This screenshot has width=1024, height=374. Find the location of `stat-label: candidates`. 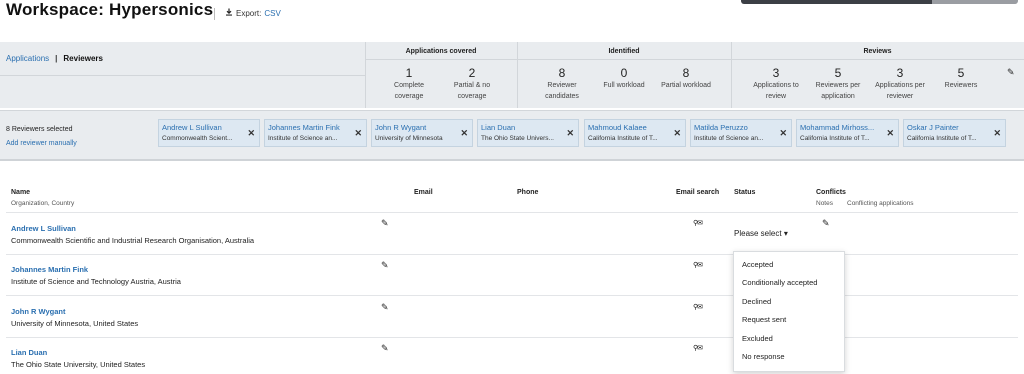

stat-label: candidates is located at coordinates (562, 96).